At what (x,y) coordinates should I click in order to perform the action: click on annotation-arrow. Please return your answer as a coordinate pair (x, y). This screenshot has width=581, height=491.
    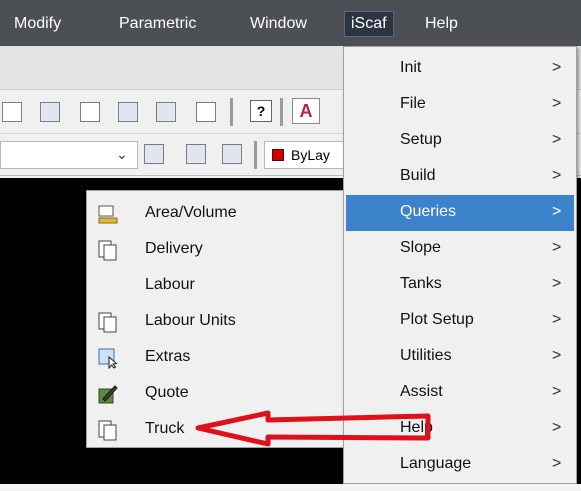
    Looking at the image, I should click on (313, 428).